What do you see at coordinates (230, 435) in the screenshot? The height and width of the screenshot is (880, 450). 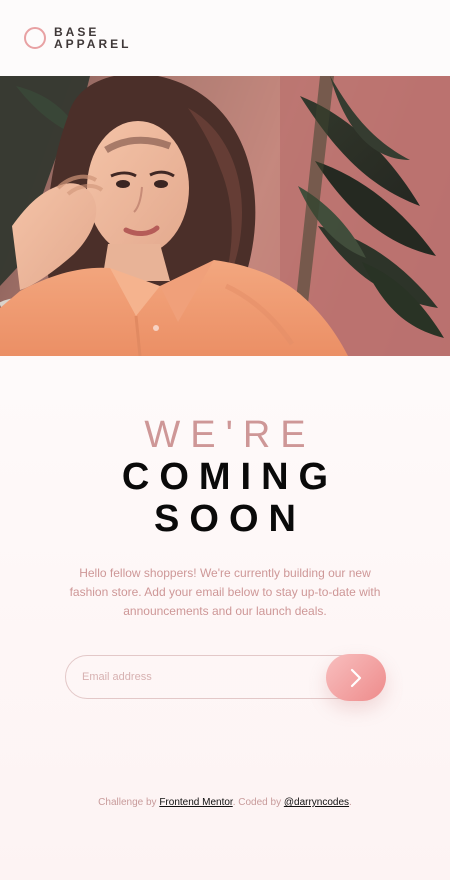 I see `headline-light: WE'RE` at bounding box center [230, 435].